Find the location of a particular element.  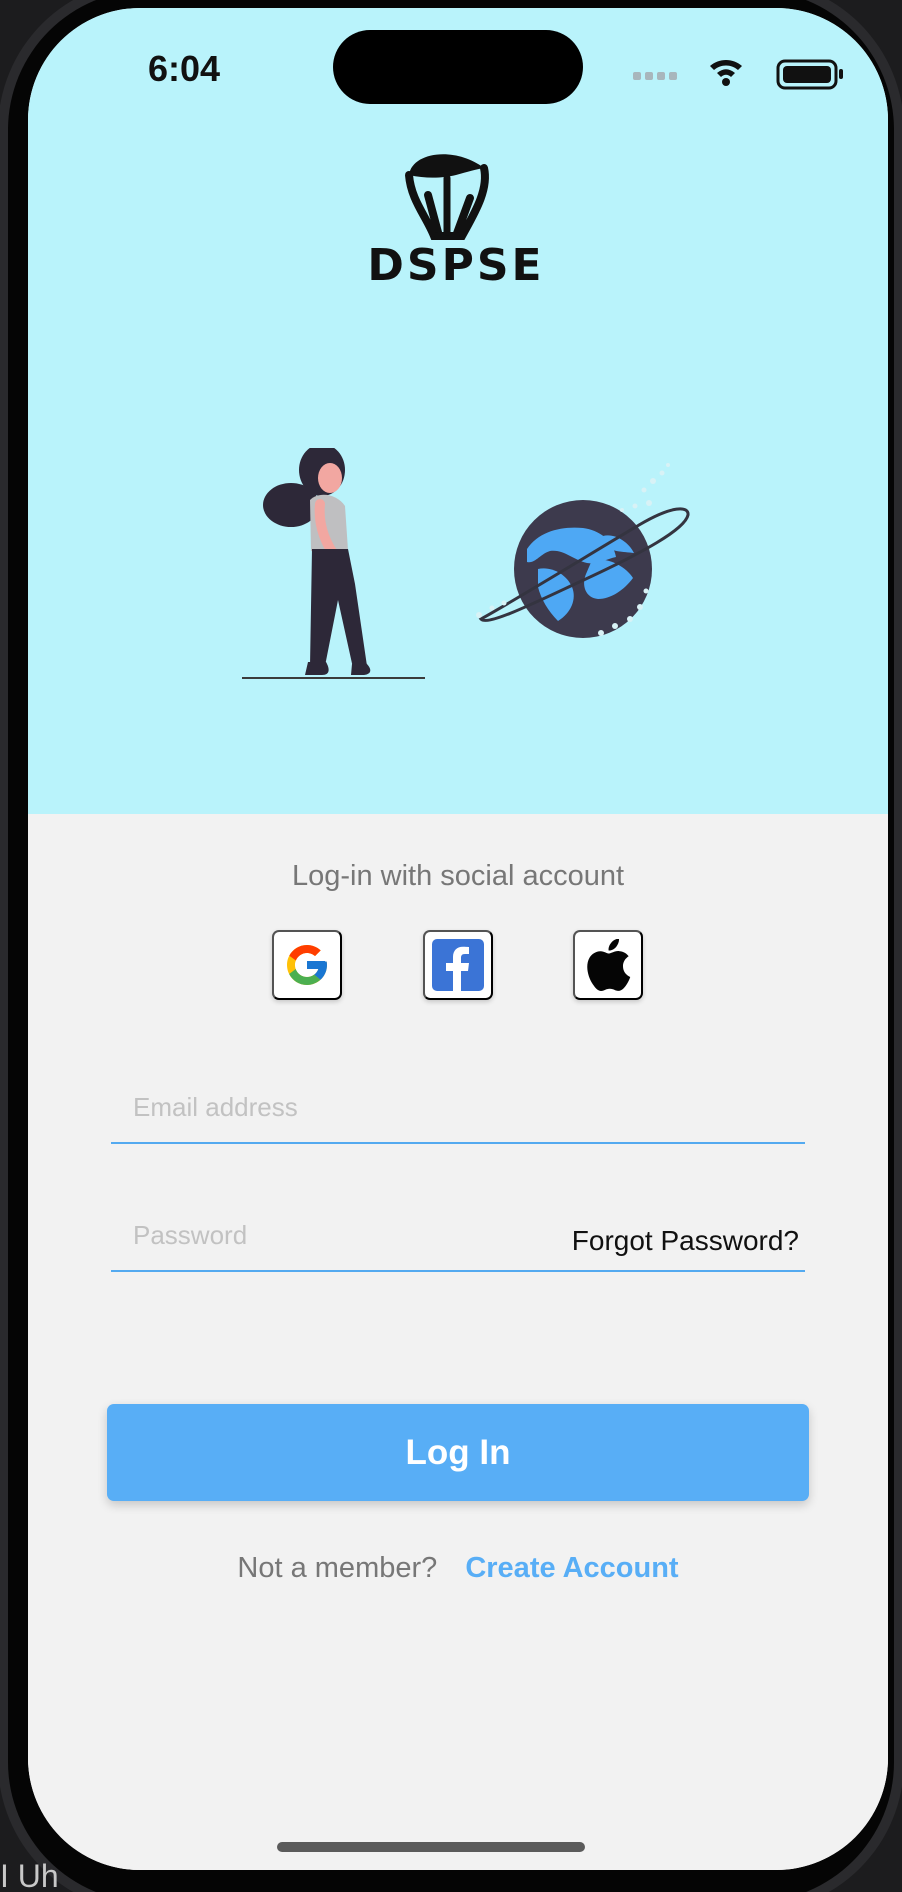

create-account-link: Create Account is located at coordinates (571, 1568).